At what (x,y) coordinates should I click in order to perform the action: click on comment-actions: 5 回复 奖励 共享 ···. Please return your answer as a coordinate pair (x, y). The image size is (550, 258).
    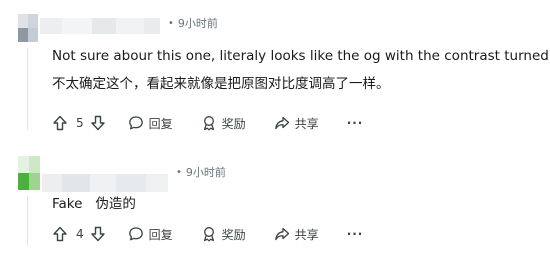
    Looking at the image, I should click on (207, 123).